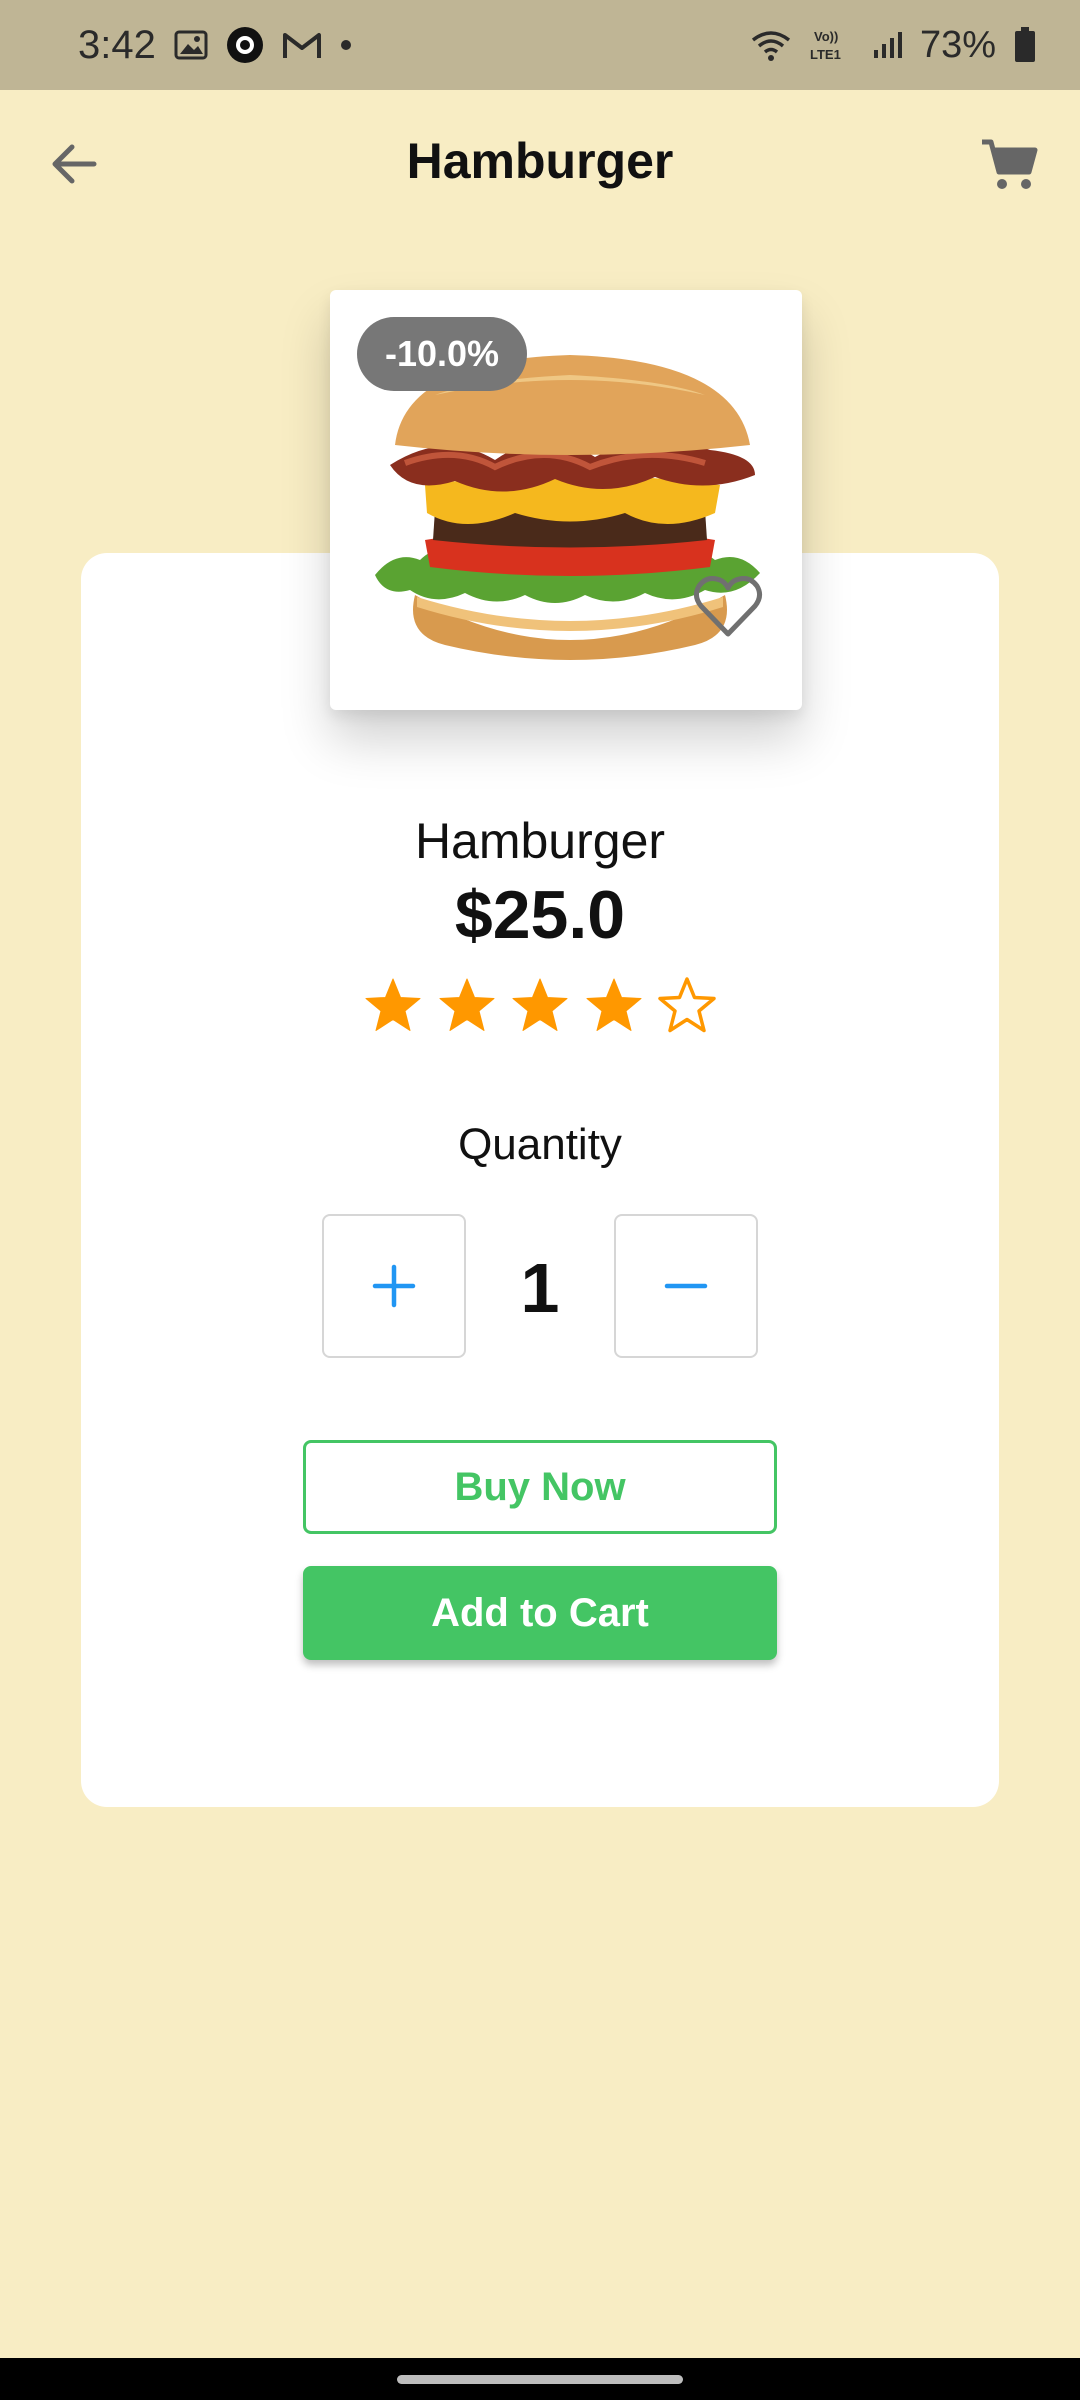  I want to click on heart-outline-icon, so click(728, 606).